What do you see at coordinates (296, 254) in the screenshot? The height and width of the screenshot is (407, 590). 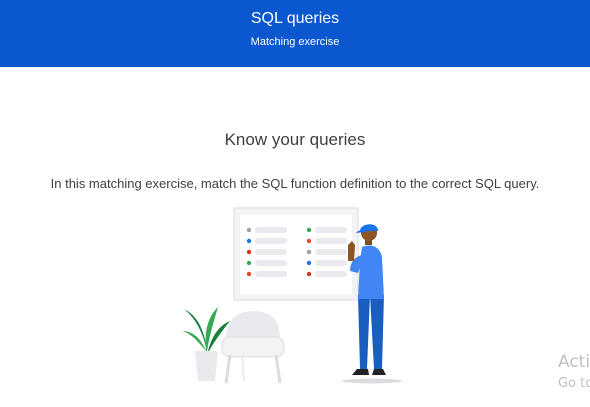 I see `whiteboard-graphic` at bounding box center [296, 254].